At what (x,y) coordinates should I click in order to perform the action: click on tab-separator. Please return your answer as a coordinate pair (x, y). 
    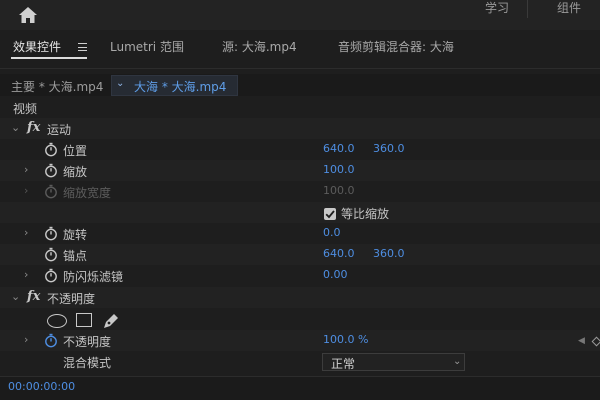
    Looking at the image, I should click on (300, 68).